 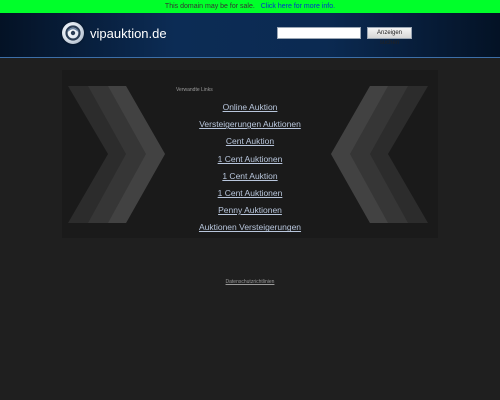 I want to click on list-item: Penny Auktionen, so click(x=250, y=210).